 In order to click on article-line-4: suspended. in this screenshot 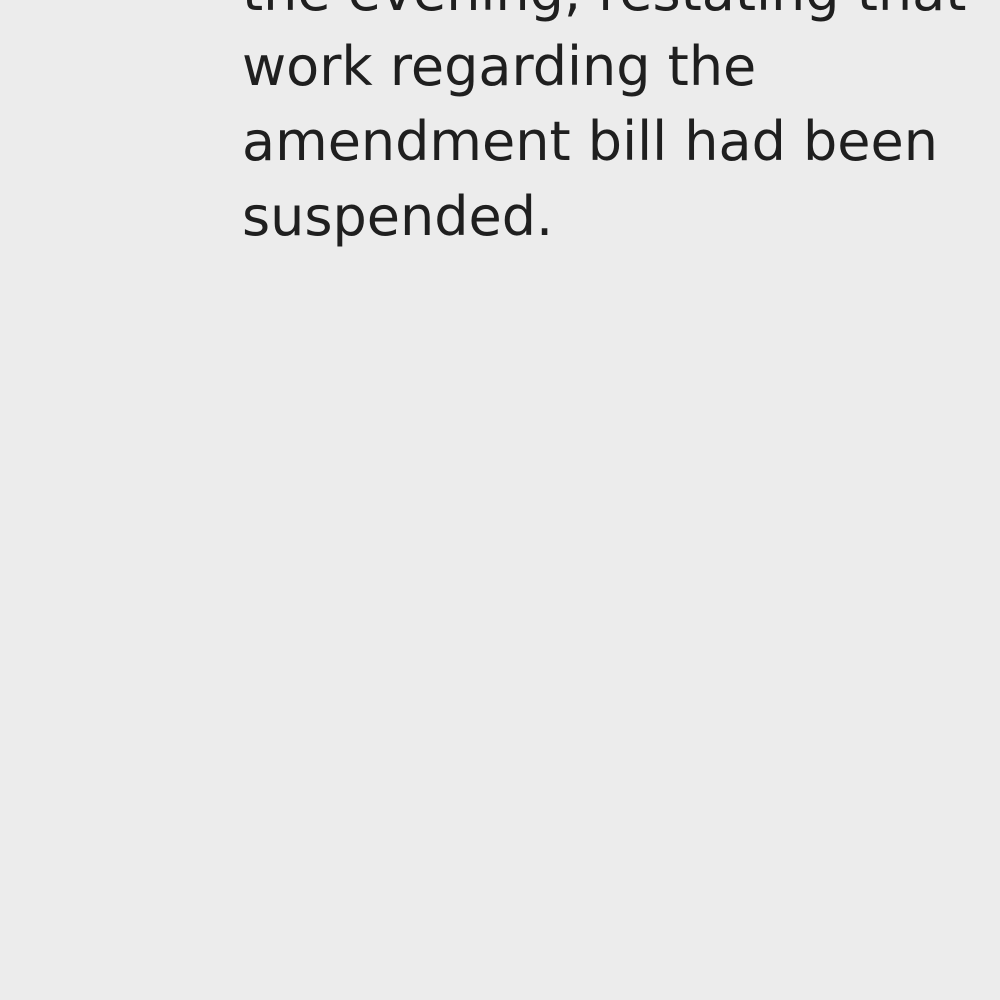, I will do `click(398, 216)`.